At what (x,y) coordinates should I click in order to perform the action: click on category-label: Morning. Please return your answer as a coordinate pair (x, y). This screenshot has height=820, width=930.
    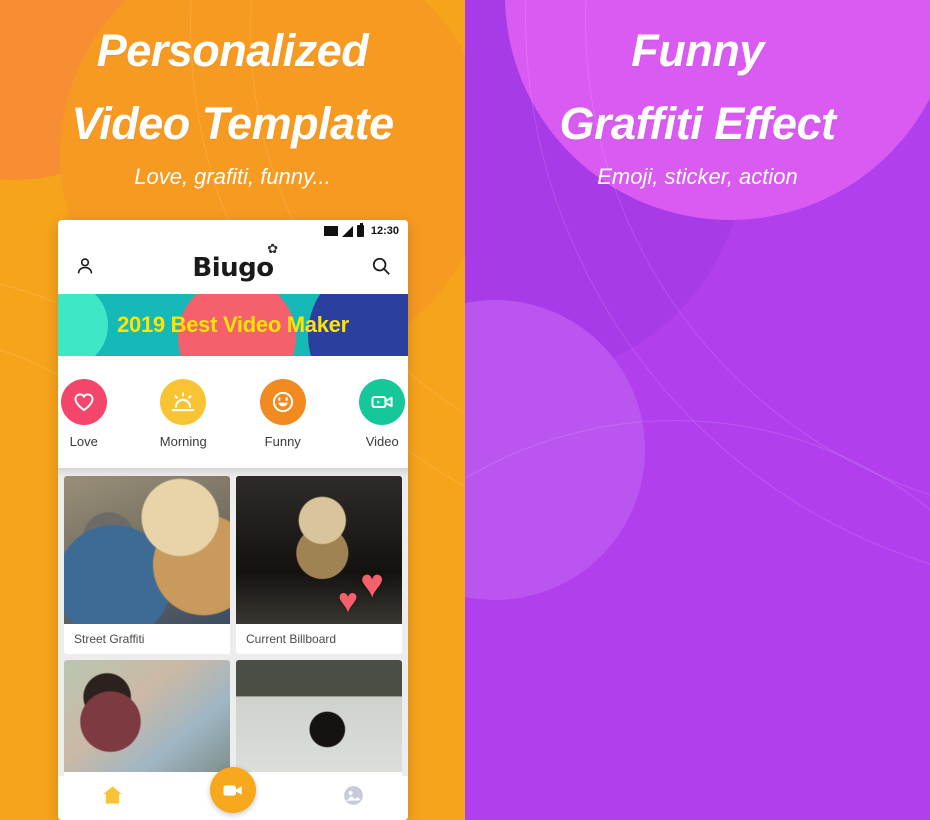
    Looking at the image, I should click on (183, 441).